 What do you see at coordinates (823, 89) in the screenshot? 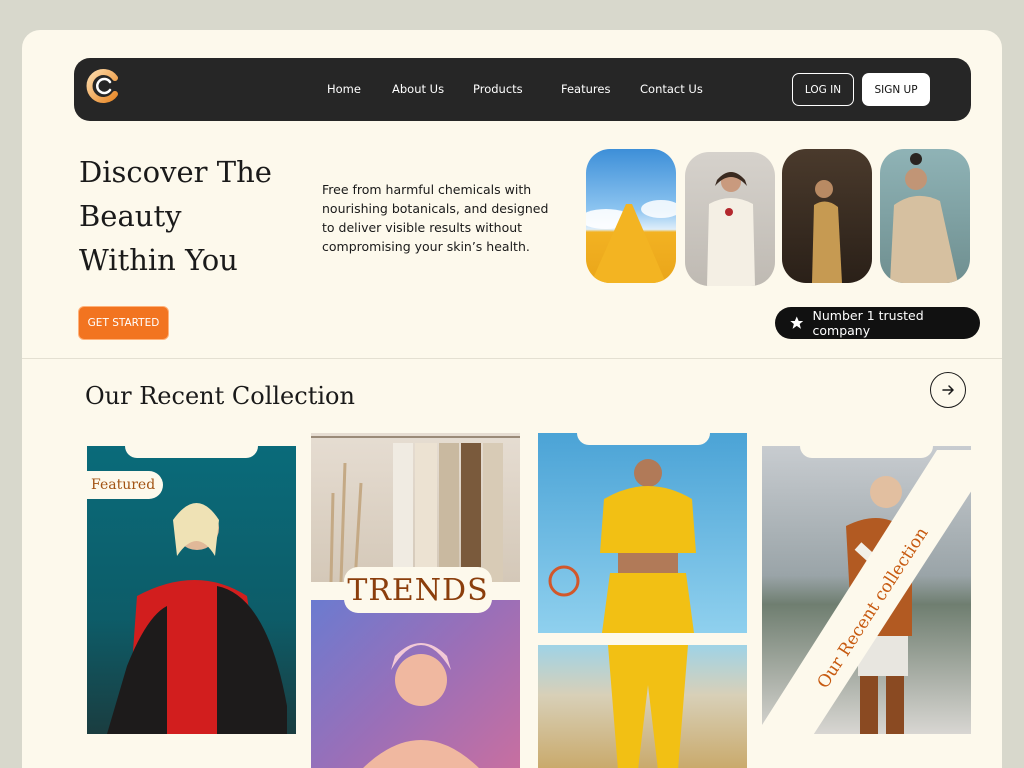
I see `login-button: LOG IN` at bounding box center [823, 89].